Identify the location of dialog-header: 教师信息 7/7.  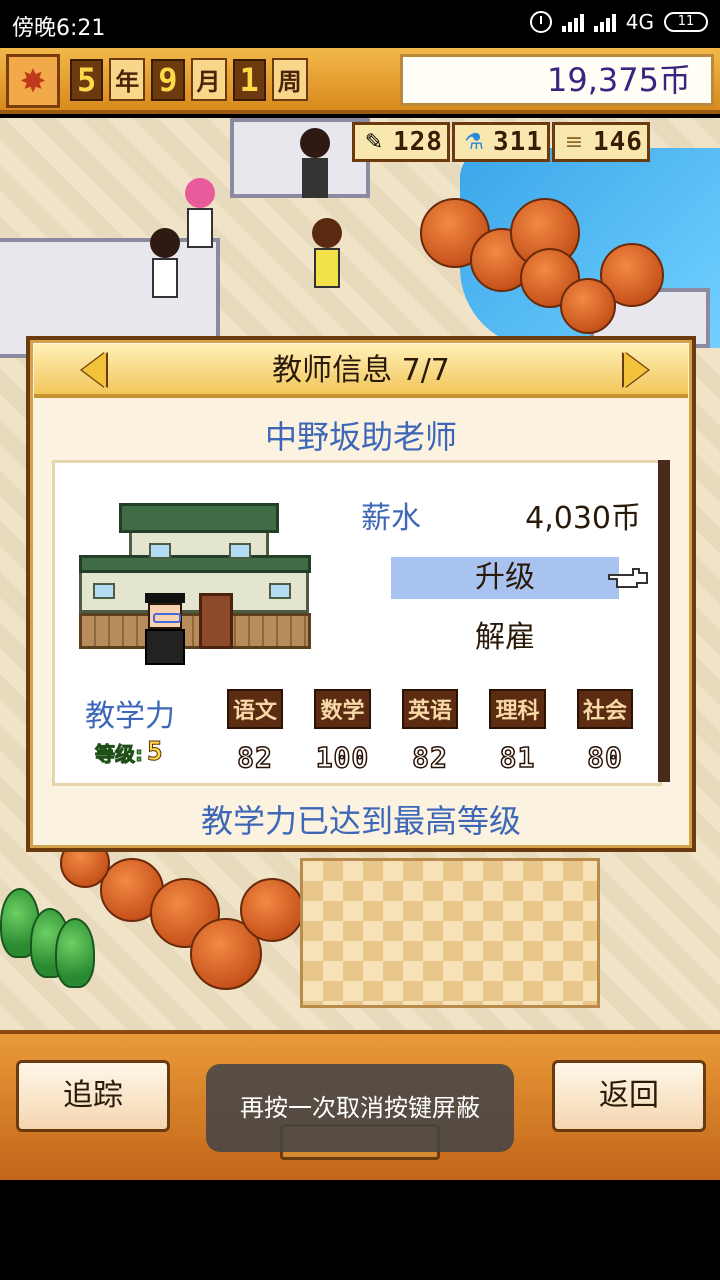
(361, 371).